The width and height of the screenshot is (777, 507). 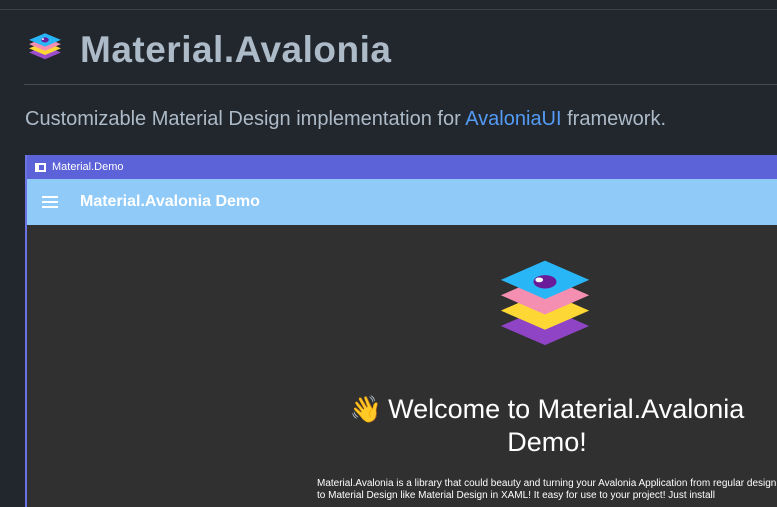 What do you see at coordinates (400, 84) in the screenshot?
I see `header-rule` at bounding box center [400, 84].